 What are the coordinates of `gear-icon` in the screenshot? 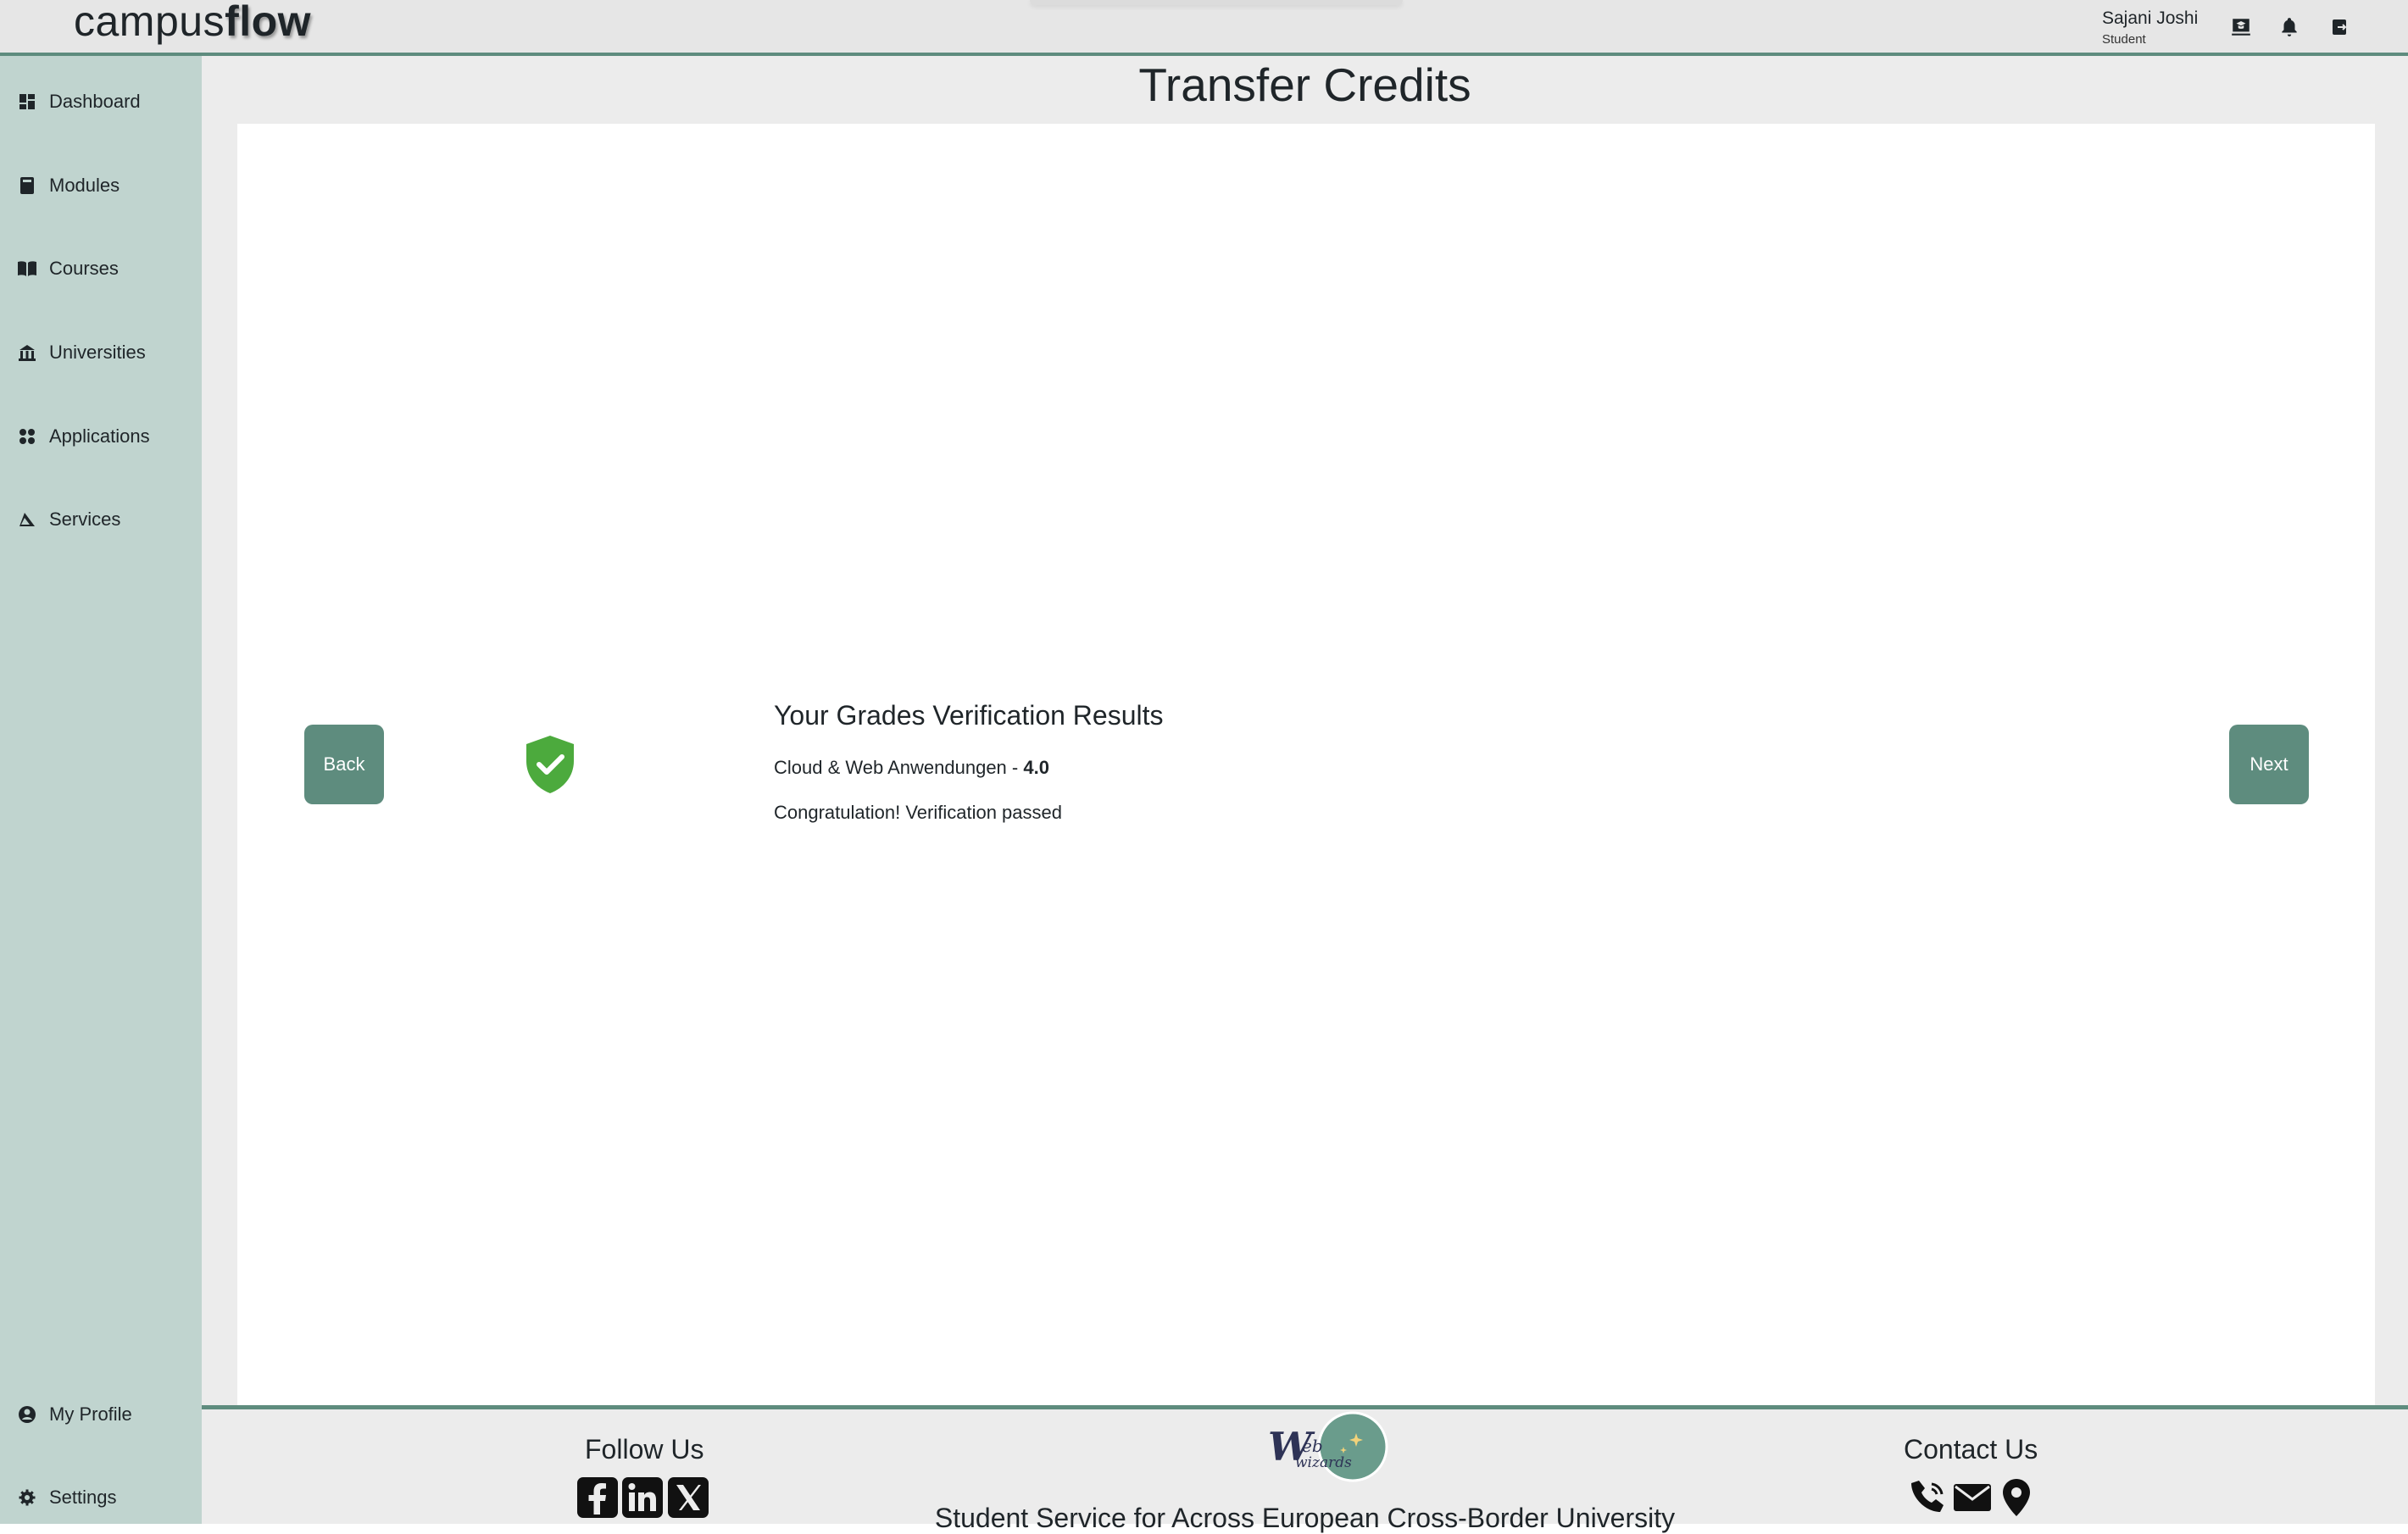 It's located at (27, 1497).